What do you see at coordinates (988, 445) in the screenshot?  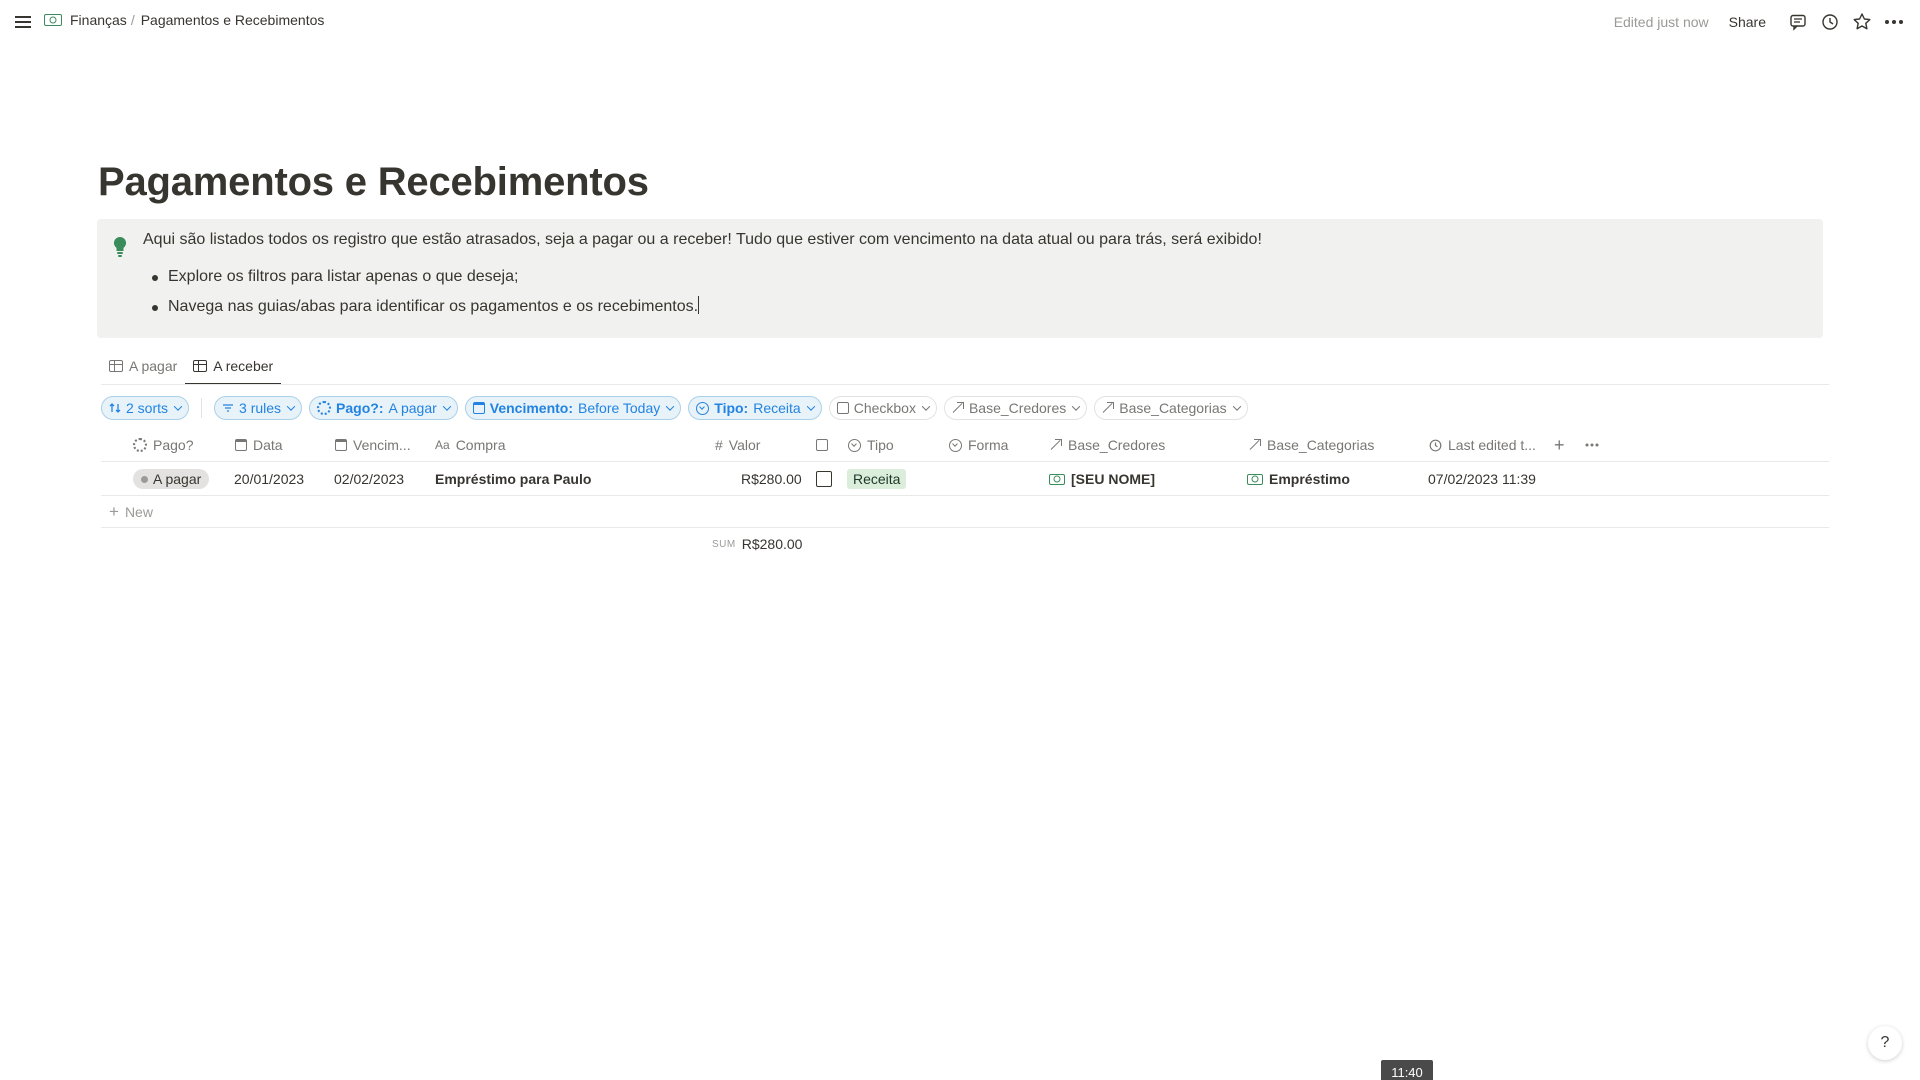 I see `column-label: Forma` at bounding box center [988, 445].